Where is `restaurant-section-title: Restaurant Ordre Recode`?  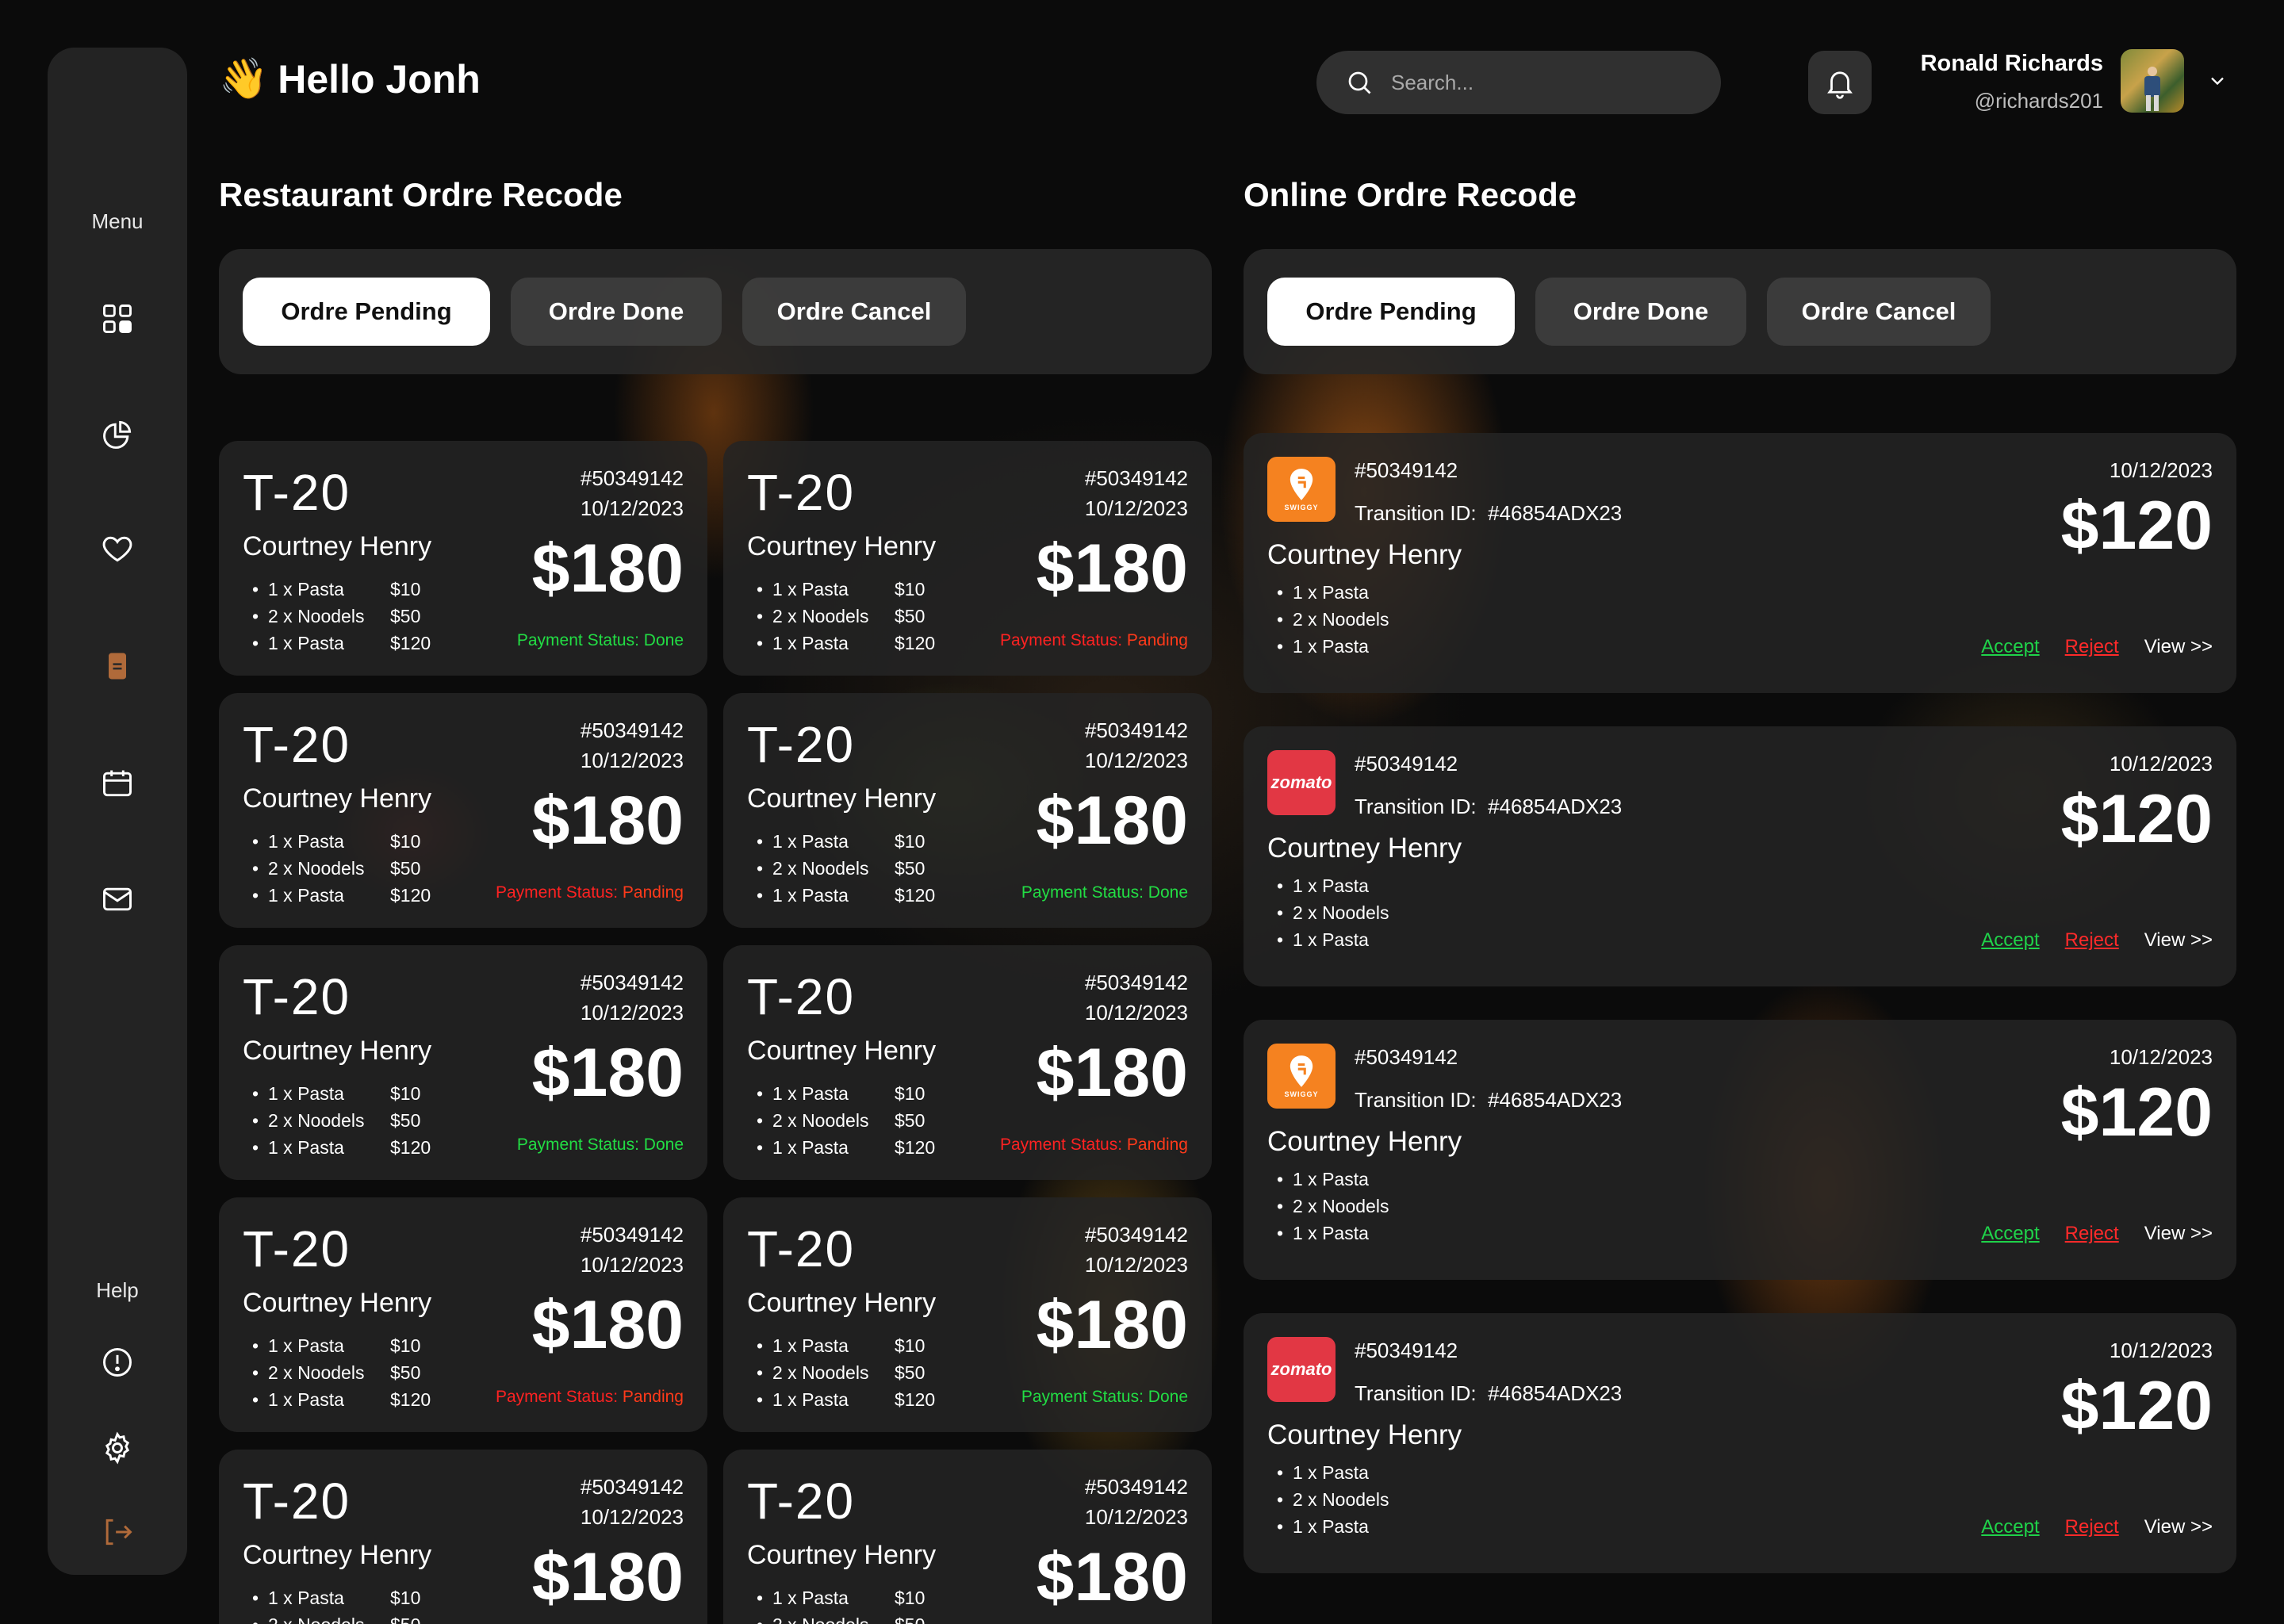
restaurant-section-title: Restaurant Ordre Recode is located at coordinates (421, 194).